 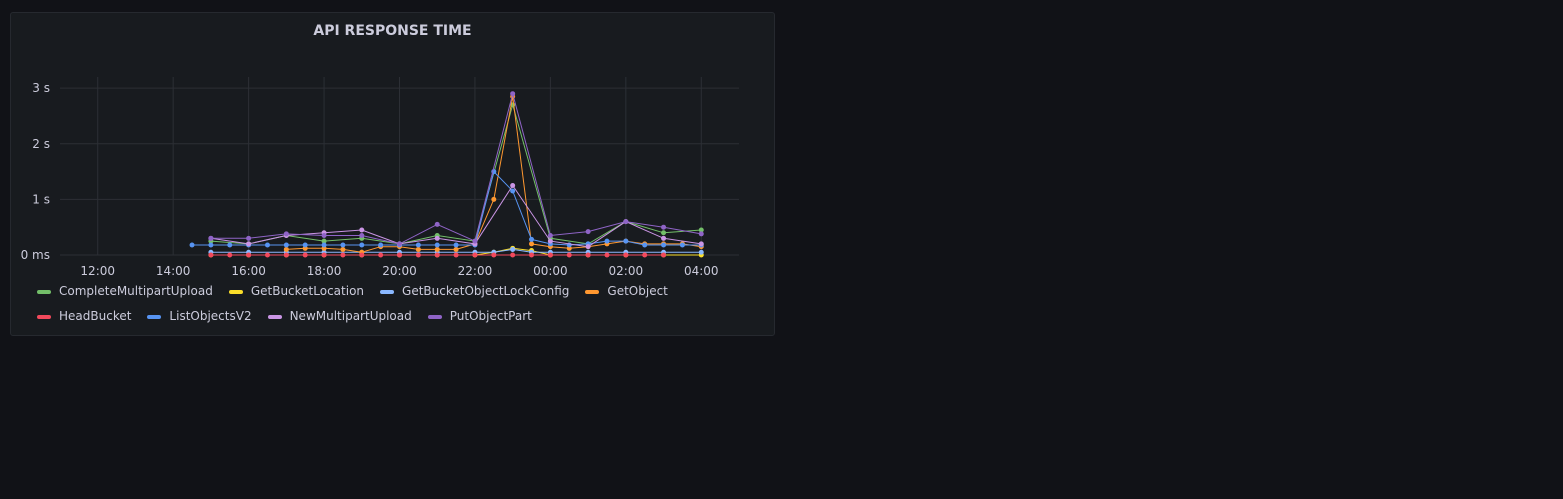 I want to click on series-completemultipartupload, so click(x=456, y=174).